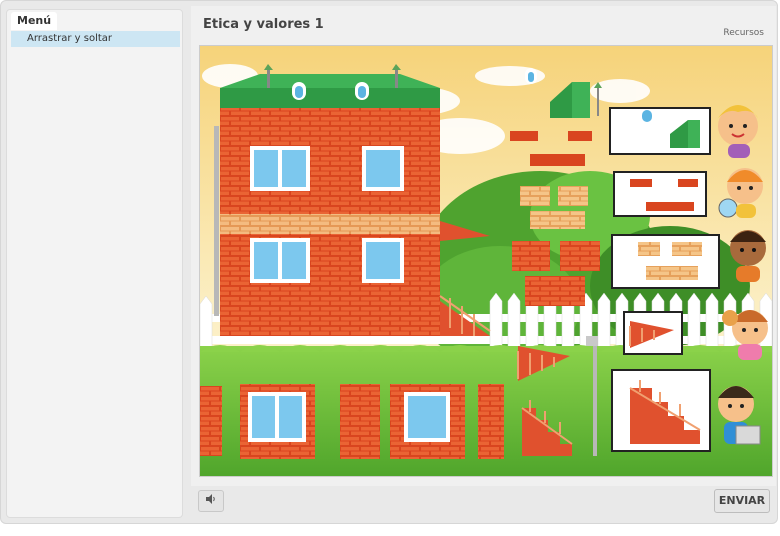 The width and height of the screenshot is (780, 536). I want to click on page-title: Etica y valores 1, so click(263, 24).